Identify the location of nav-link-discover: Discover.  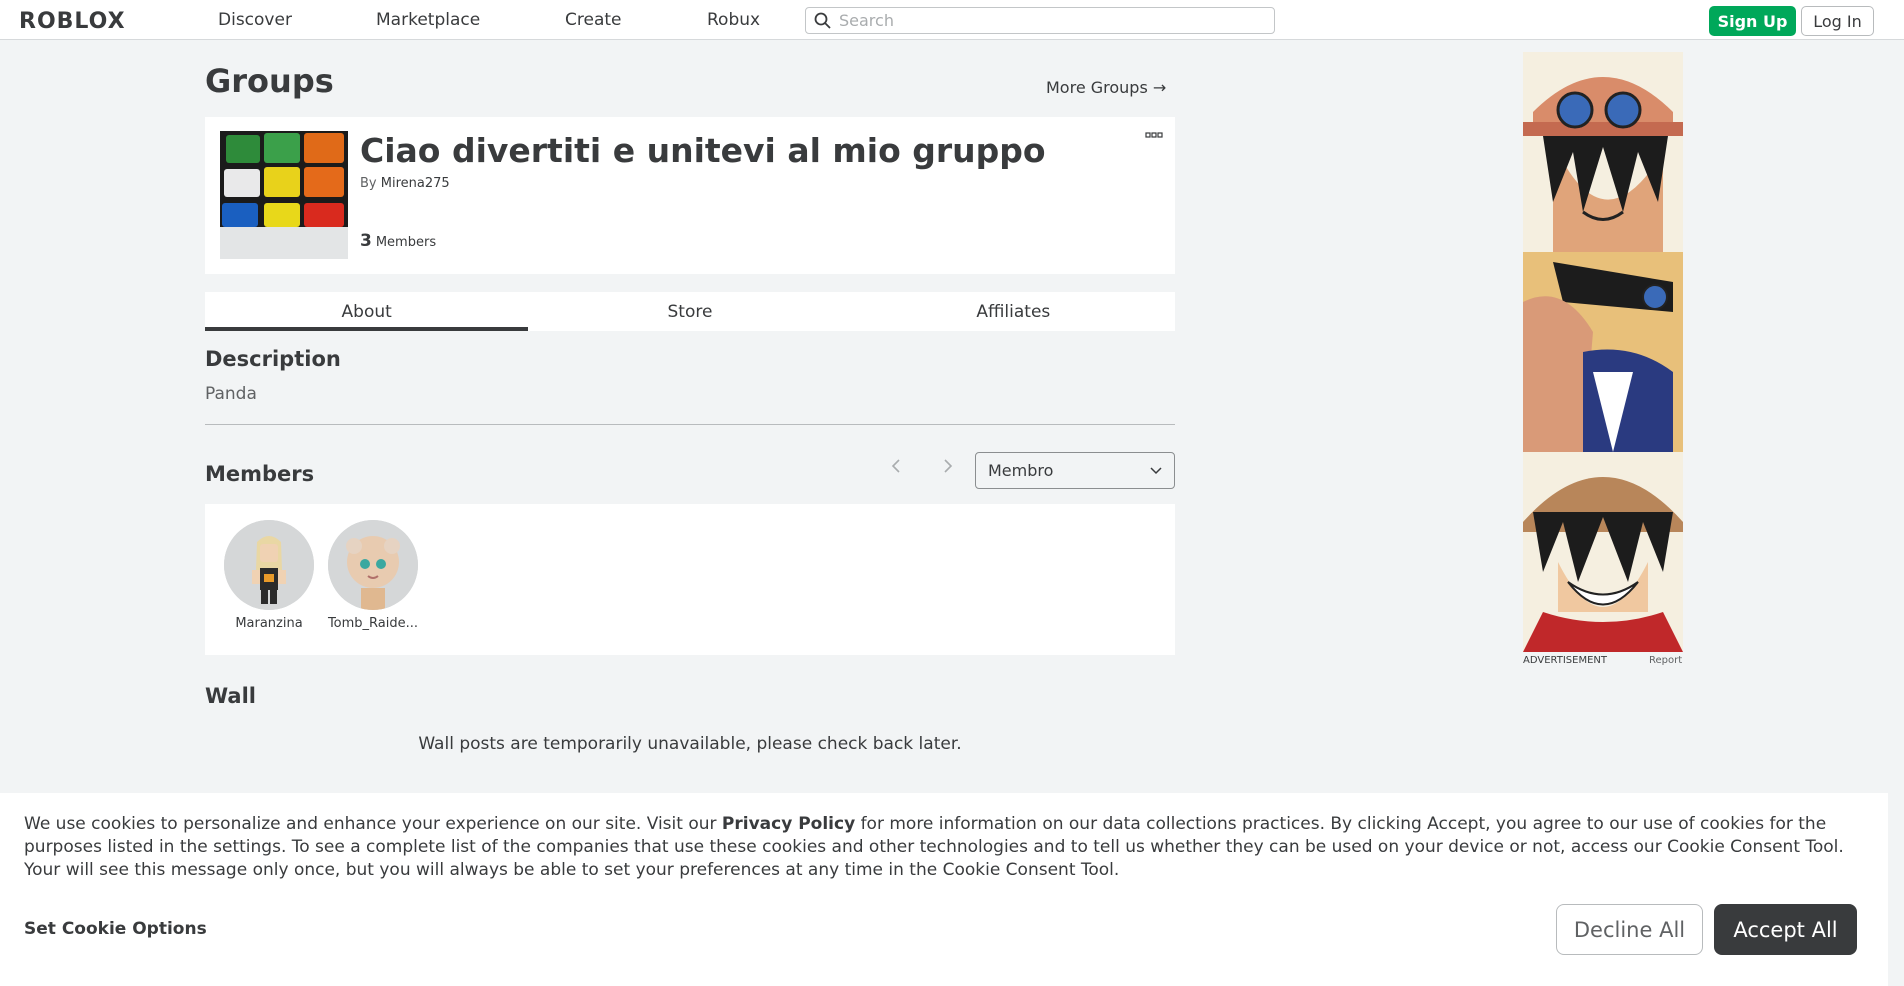
(255, 20).